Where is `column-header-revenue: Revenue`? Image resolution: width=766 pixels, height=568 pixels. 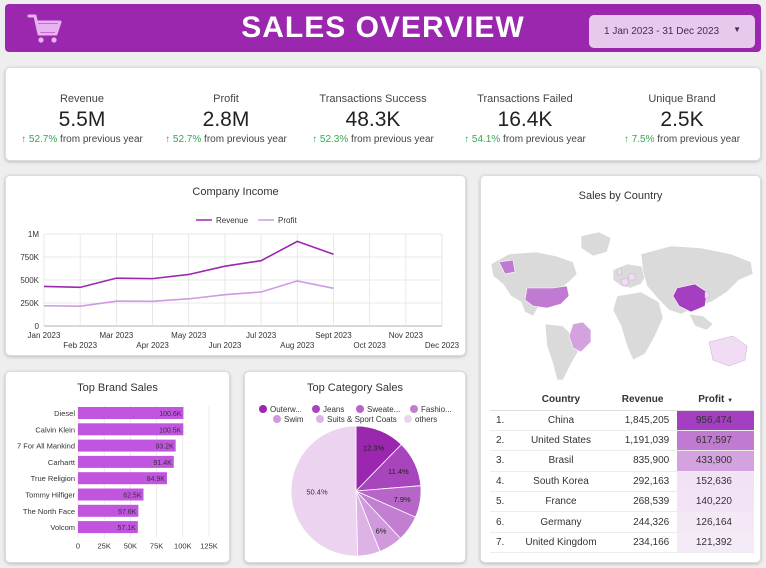 column-header-revenue: Revenue is located at coordinates (642, 400).